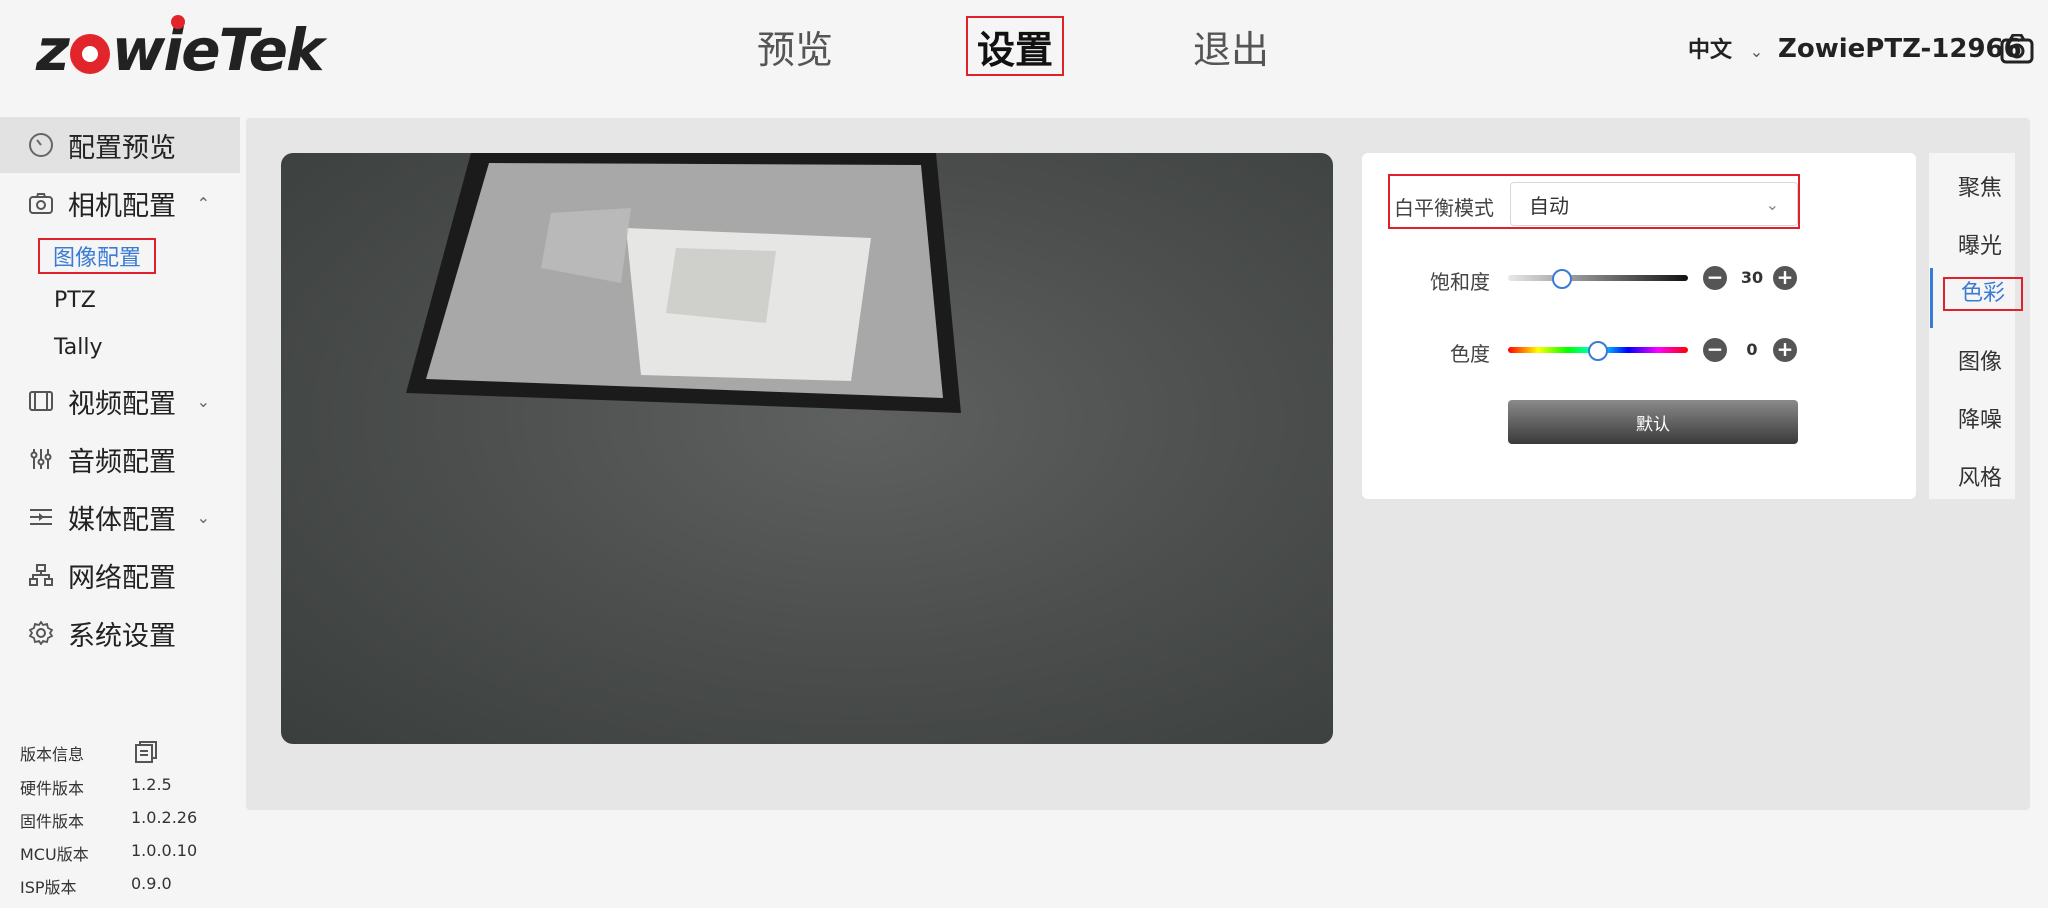 The image size is (2048, 908). I want to click on sidebar-item-audio-config: 音频配置, so click(120, 459).